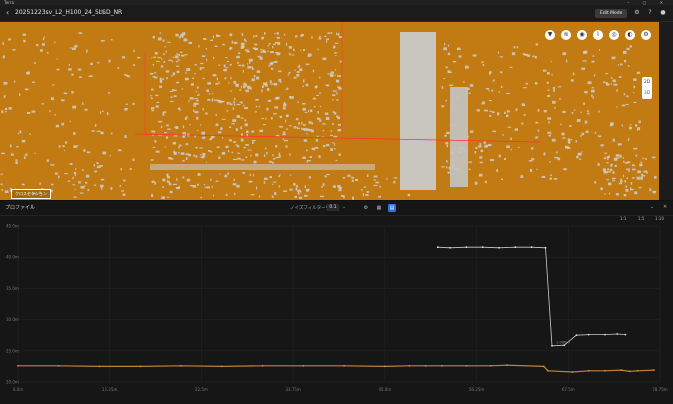 This screenshot has height=404, width=673. I want to click on camera-icon: ◐, so click(630, 35).